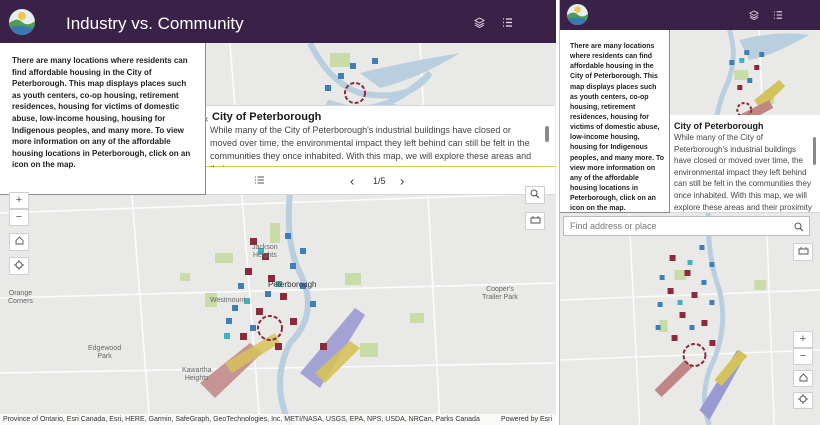 The image size is (820, 425). What do you see at coordinates (292, 284) in the screenshot?
I see `place-label-peterborough: Peterborough` at bounding box center [292, 284].